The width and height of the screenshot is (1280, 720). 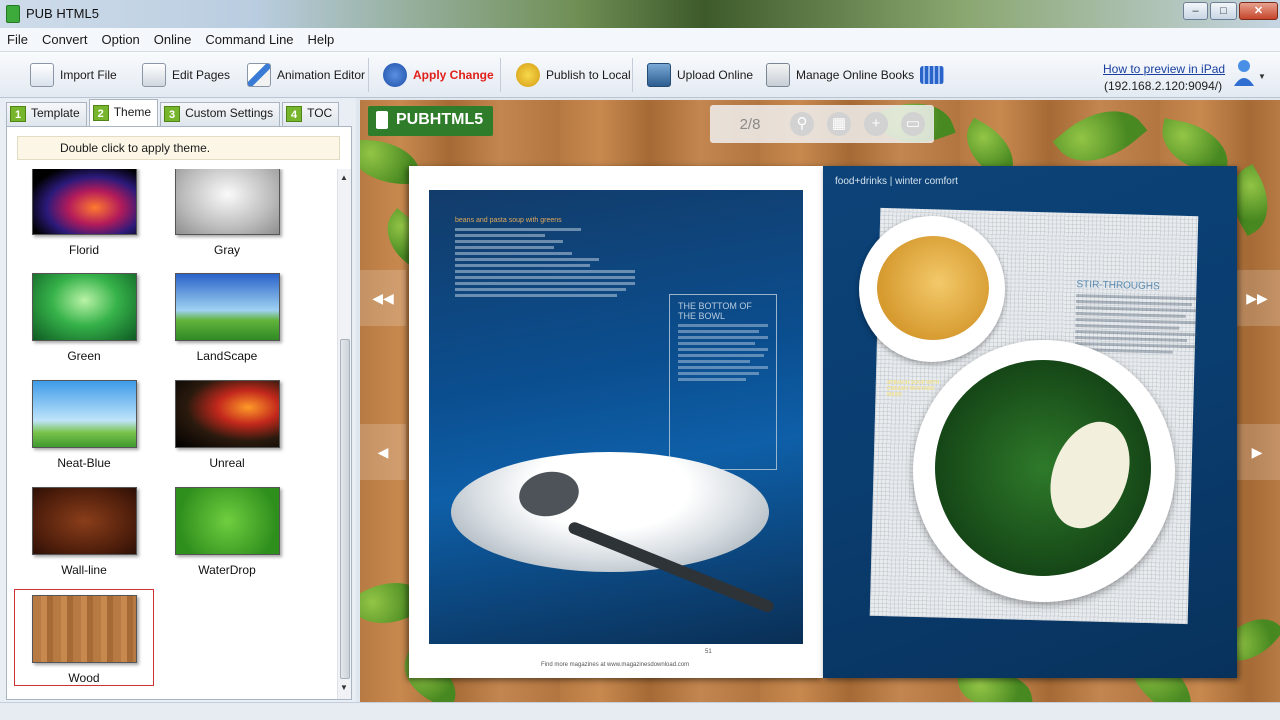 I want to click on stir-throughs-text: STIR-THROUGHS, so click(x=1136, y=318).